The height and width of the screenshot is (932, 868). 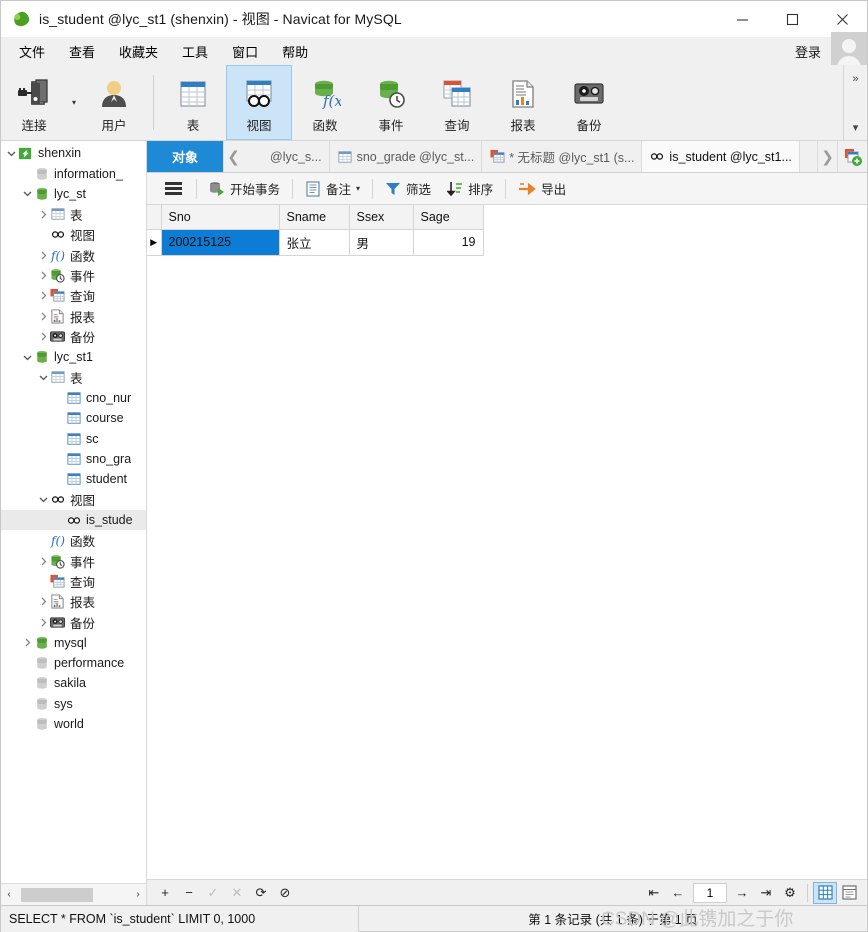 What do you see at coordinates (542, 189) in the screenshot?
I see `export-button: 导出` at bounding box center [542, 189].